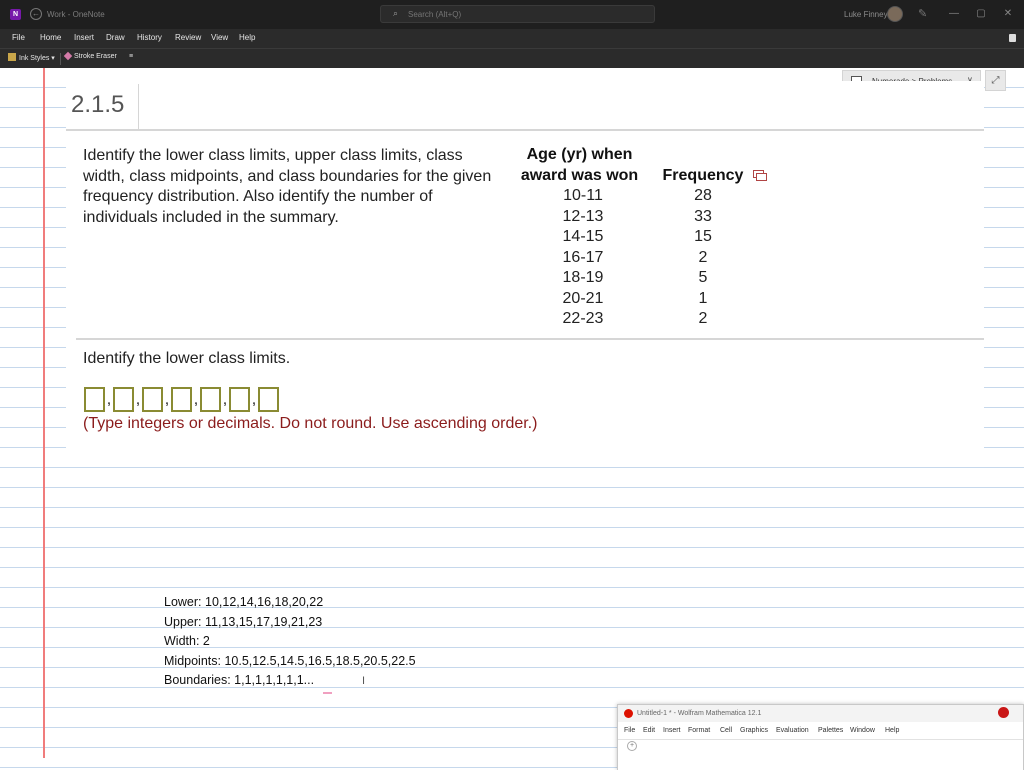 The width and height of the screenshot is (1024, 770). Describe the element at coordinates (583, 277) in the screenshot. I see `table-cell-age: 18-19` at that location.